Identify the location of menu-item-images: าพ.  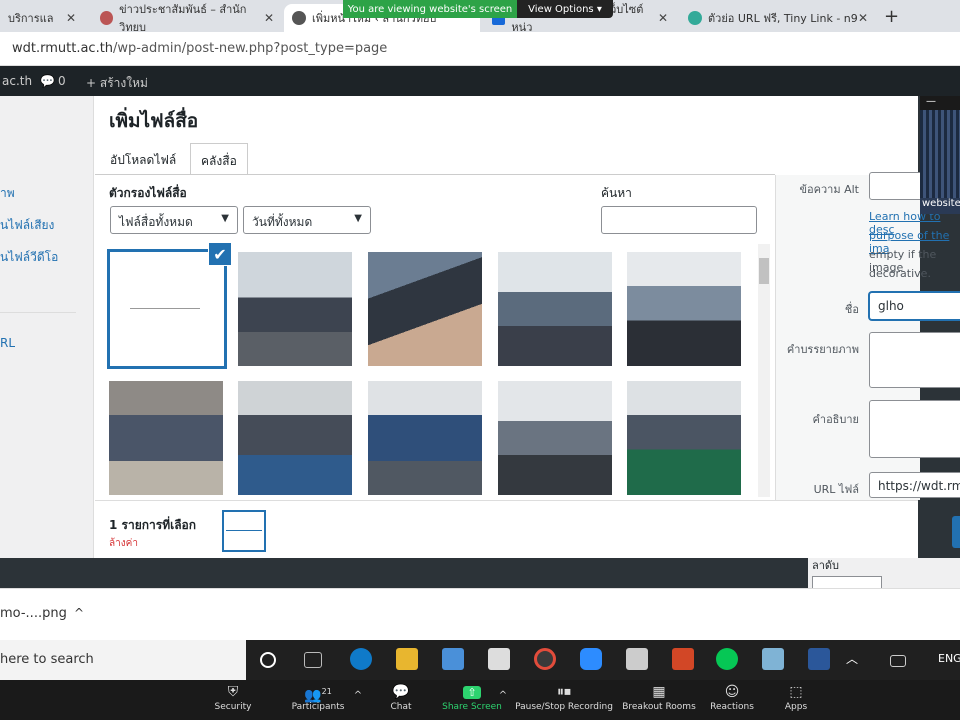
(7, 193).